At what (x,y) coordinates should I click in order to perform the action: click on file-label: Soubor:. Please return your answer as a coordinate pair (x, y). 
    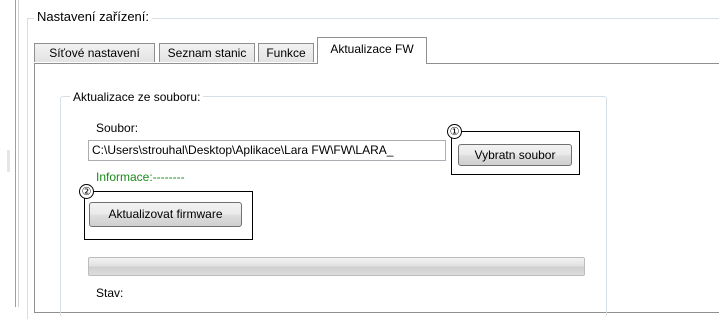
    Looking at the image, I should click on (117, 128).